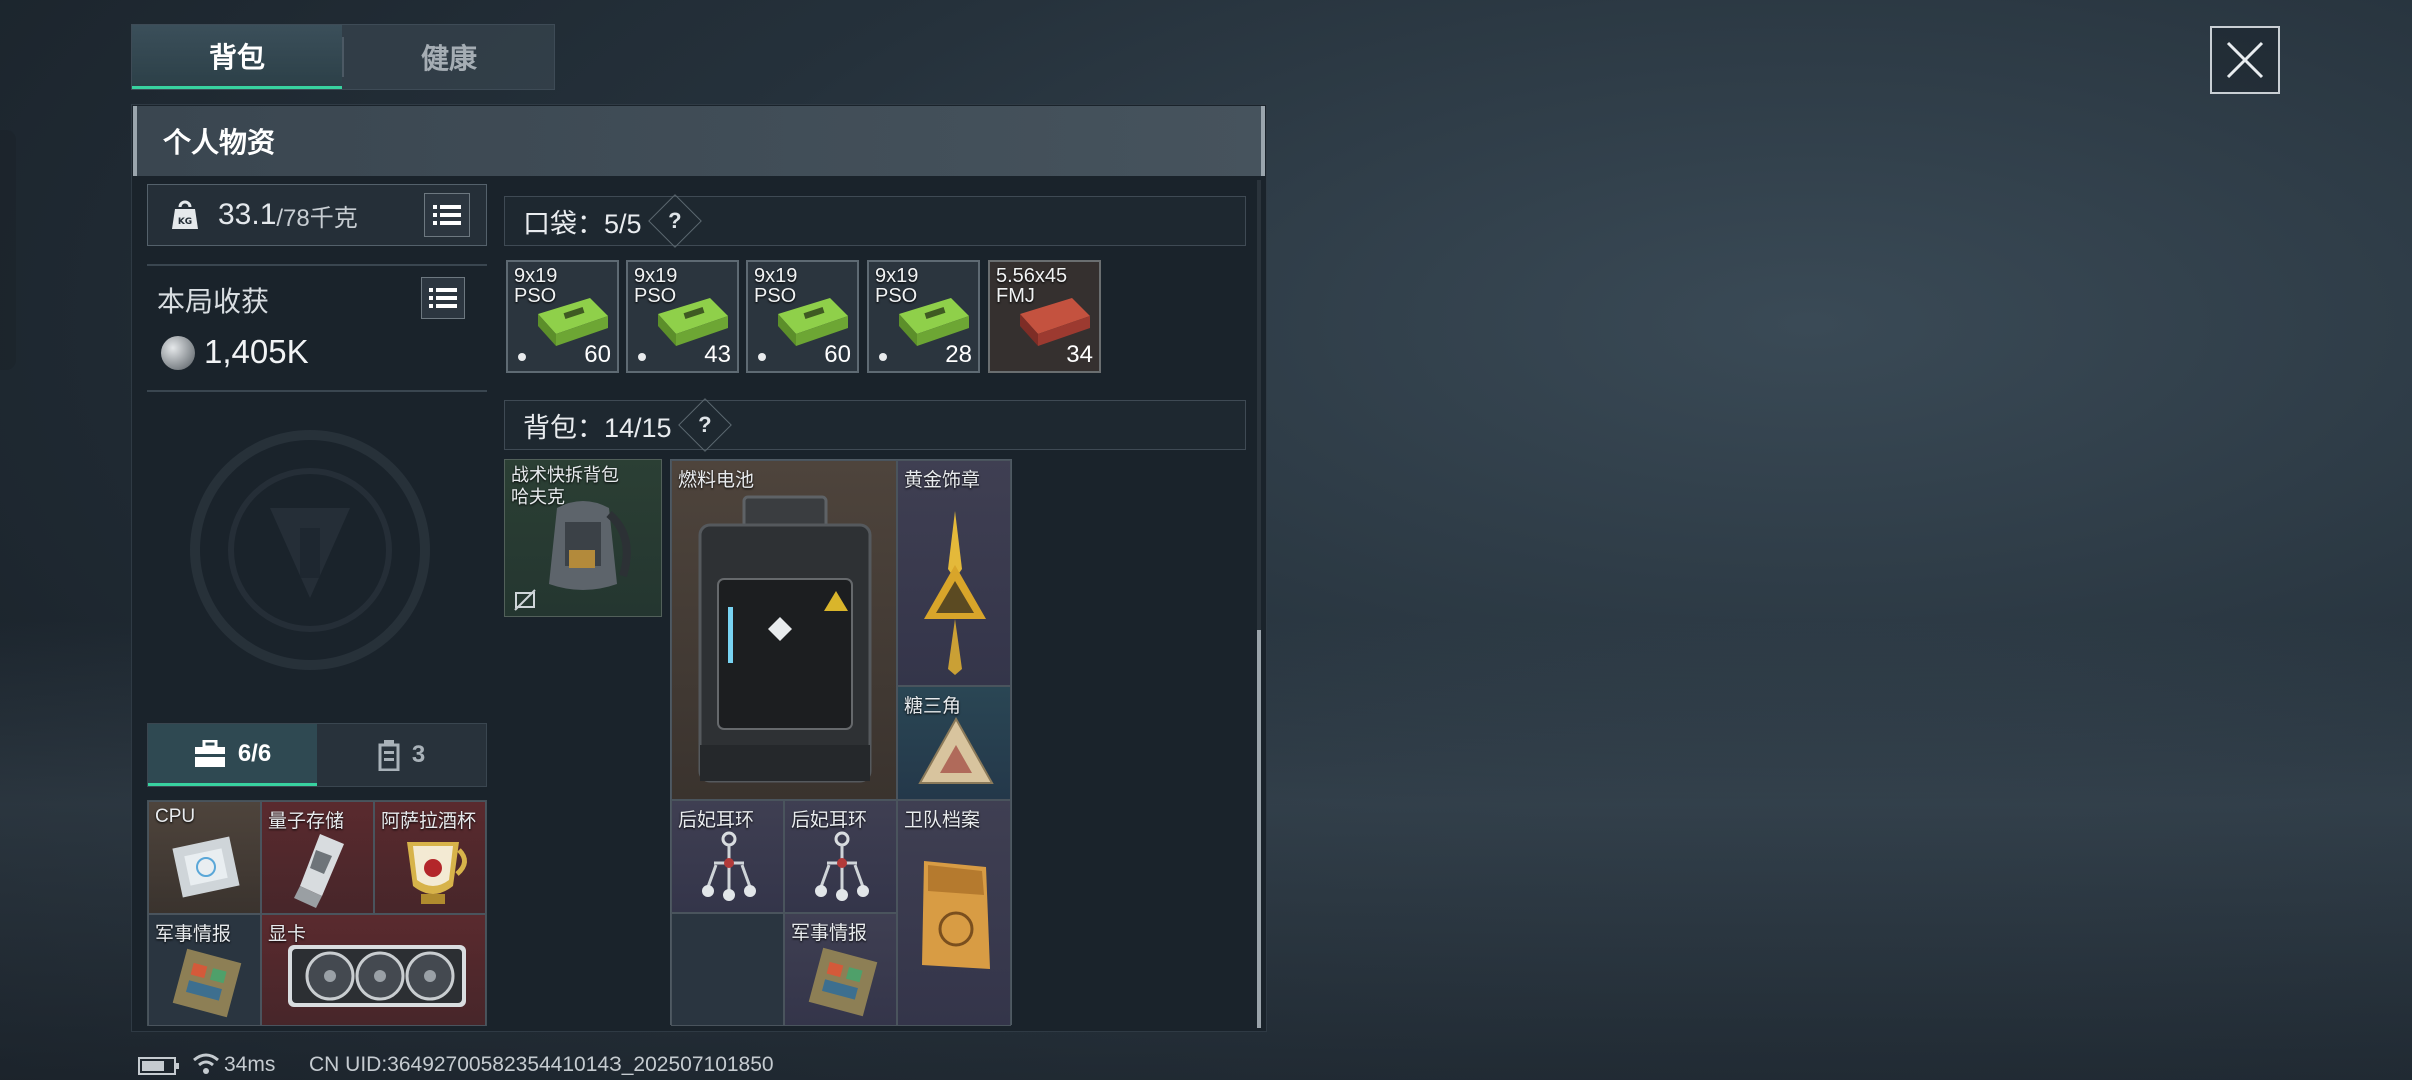  I want to click on scrollbar-thumb, so click(1259, 829).